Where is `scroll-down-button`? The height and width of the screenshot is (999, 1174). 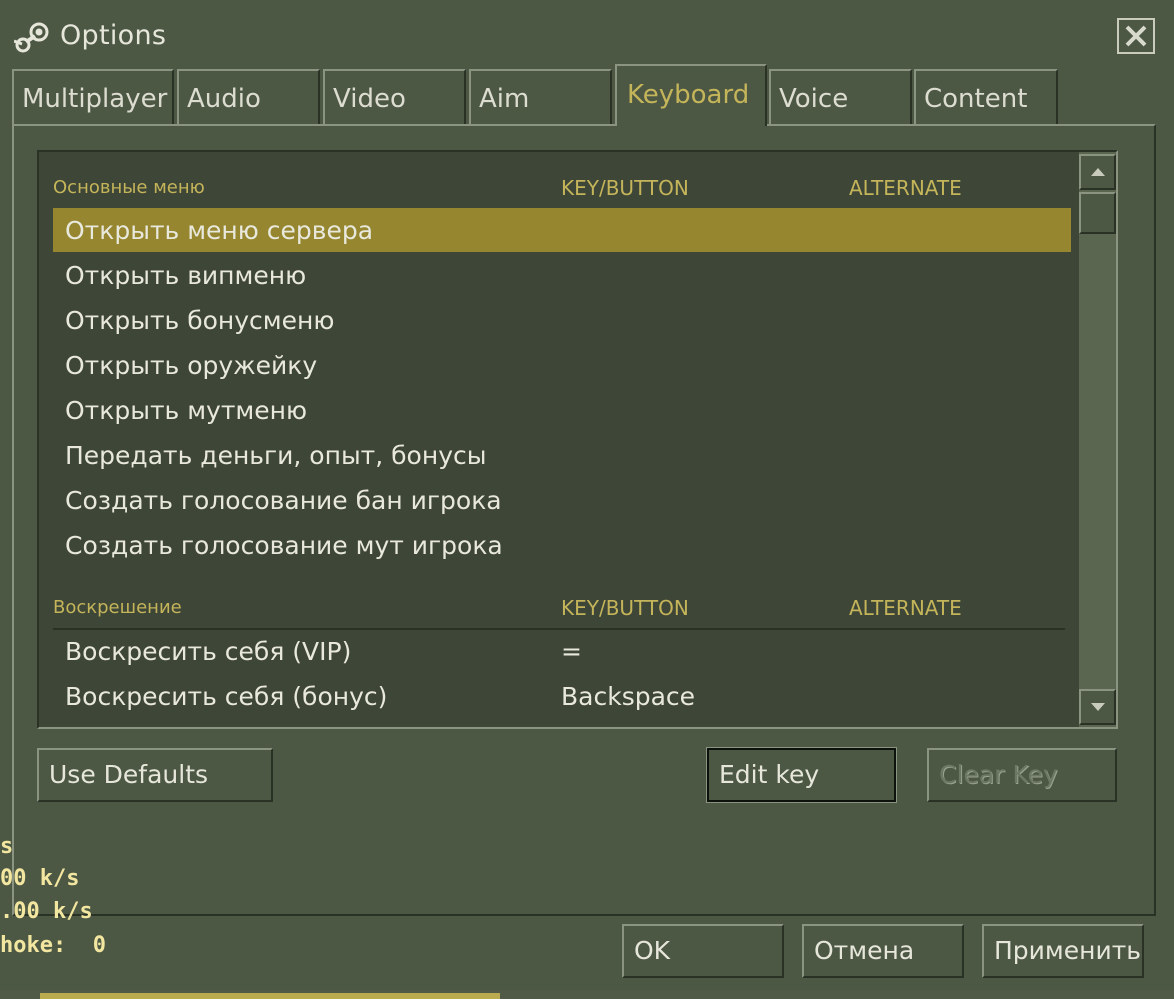 scroll-down-button is located at coordinates (1097, 707).